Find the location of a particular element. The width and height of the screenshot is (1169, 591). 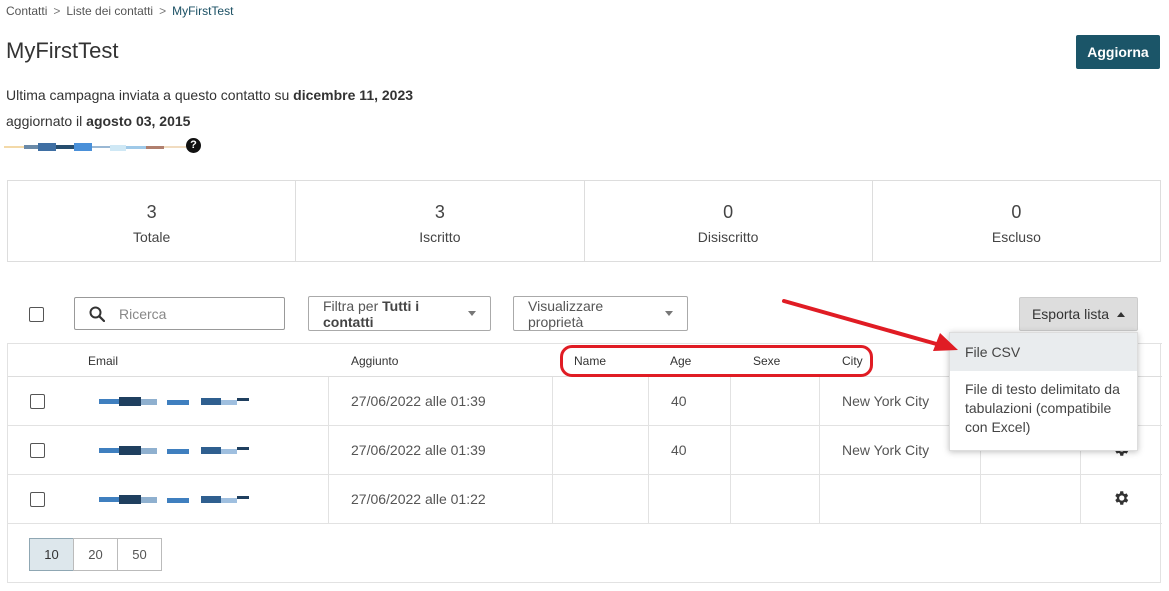

stat-totale: 3 Totale is located at coordinates (152, 221).